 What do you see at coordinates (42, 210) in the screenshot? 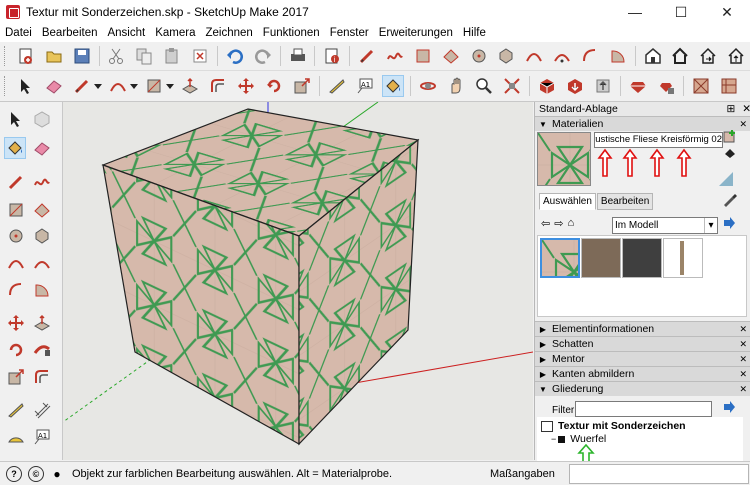
I see `rotated-rect-tool-icon` at bounding box center [42, 210].